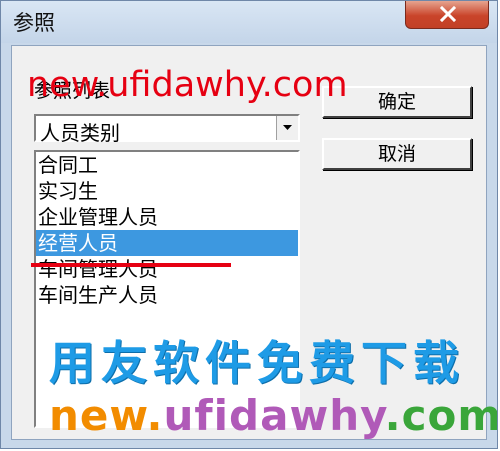  I want to click on watermark-url-top: new.ufidawhy.com, so click(187, 85).